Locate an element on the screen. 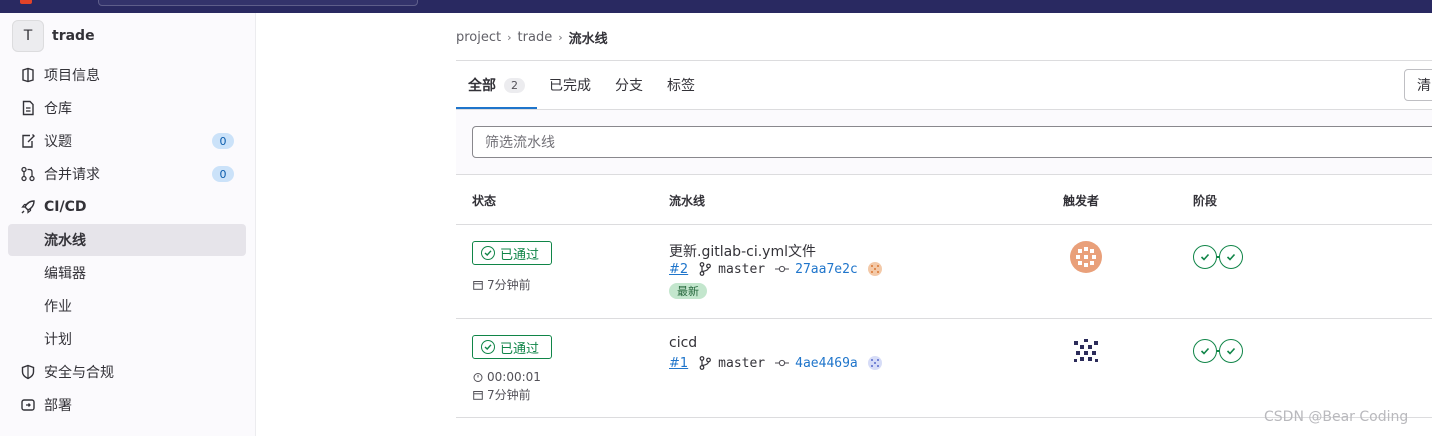 Image resolution: width=1432 pixels, height=436 pixels. sidebar-item-label: 议题 is located at coordinates (58, 142).